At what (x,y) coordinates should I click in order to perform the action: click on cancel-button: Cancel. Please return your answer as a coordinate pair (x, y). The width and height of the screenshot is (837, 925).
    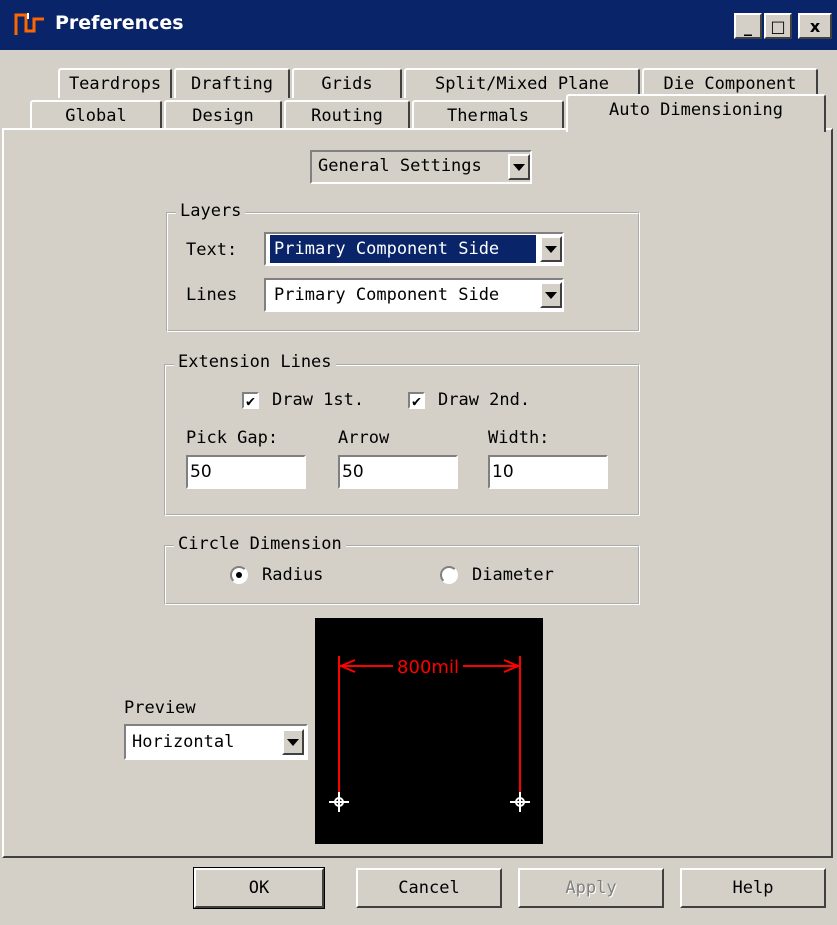
    Looking at the image, I should click on (429, 888).